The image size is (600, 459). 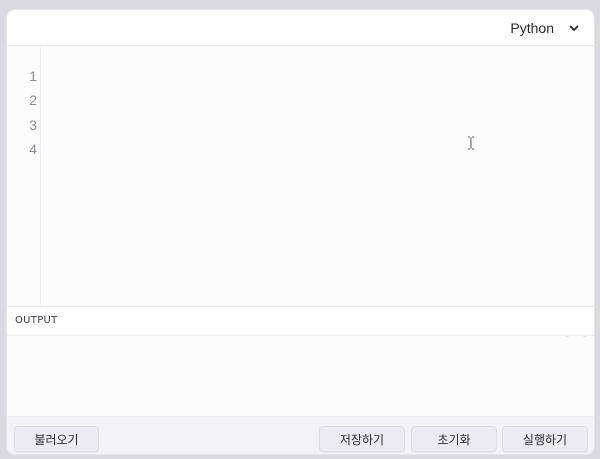 I want to click on language-select: Python, so click(x=545, y=28).